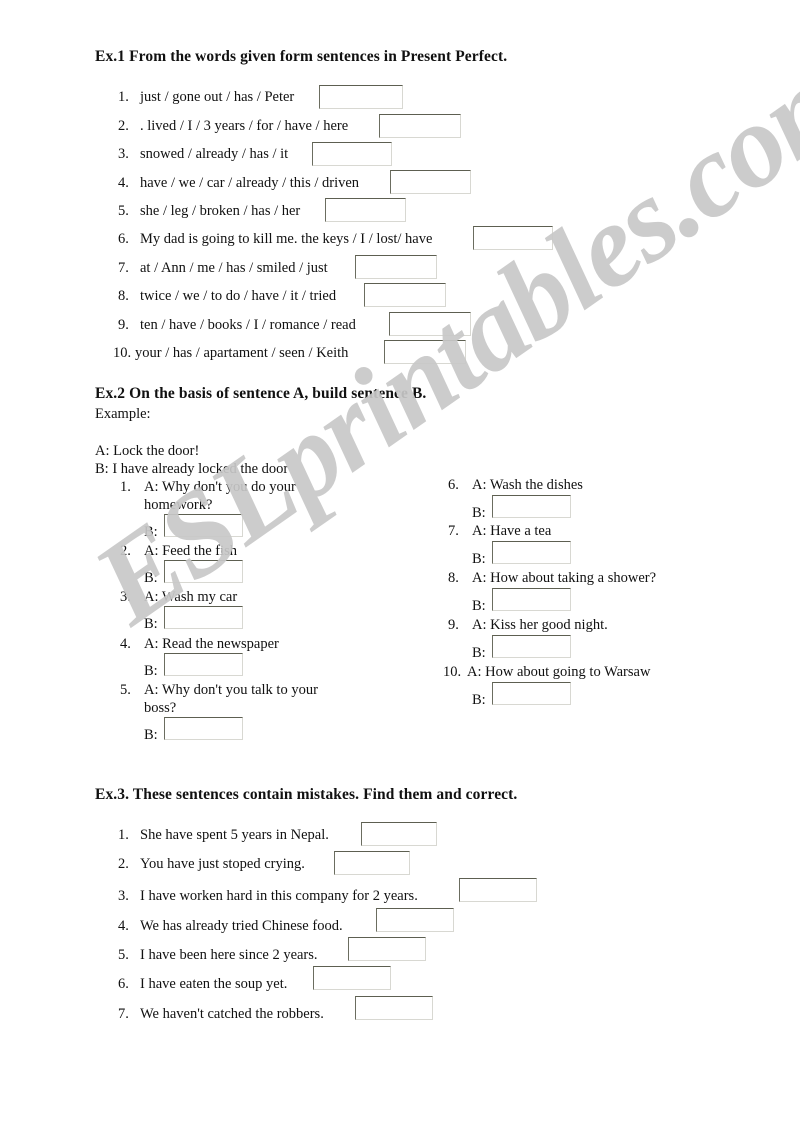 The width and height of the screenshot is (800, 1130). Describe the element at coordinates (192, 469) in the screenshot. I see `ex2-example-b: B: I have already locked the door` at that location.